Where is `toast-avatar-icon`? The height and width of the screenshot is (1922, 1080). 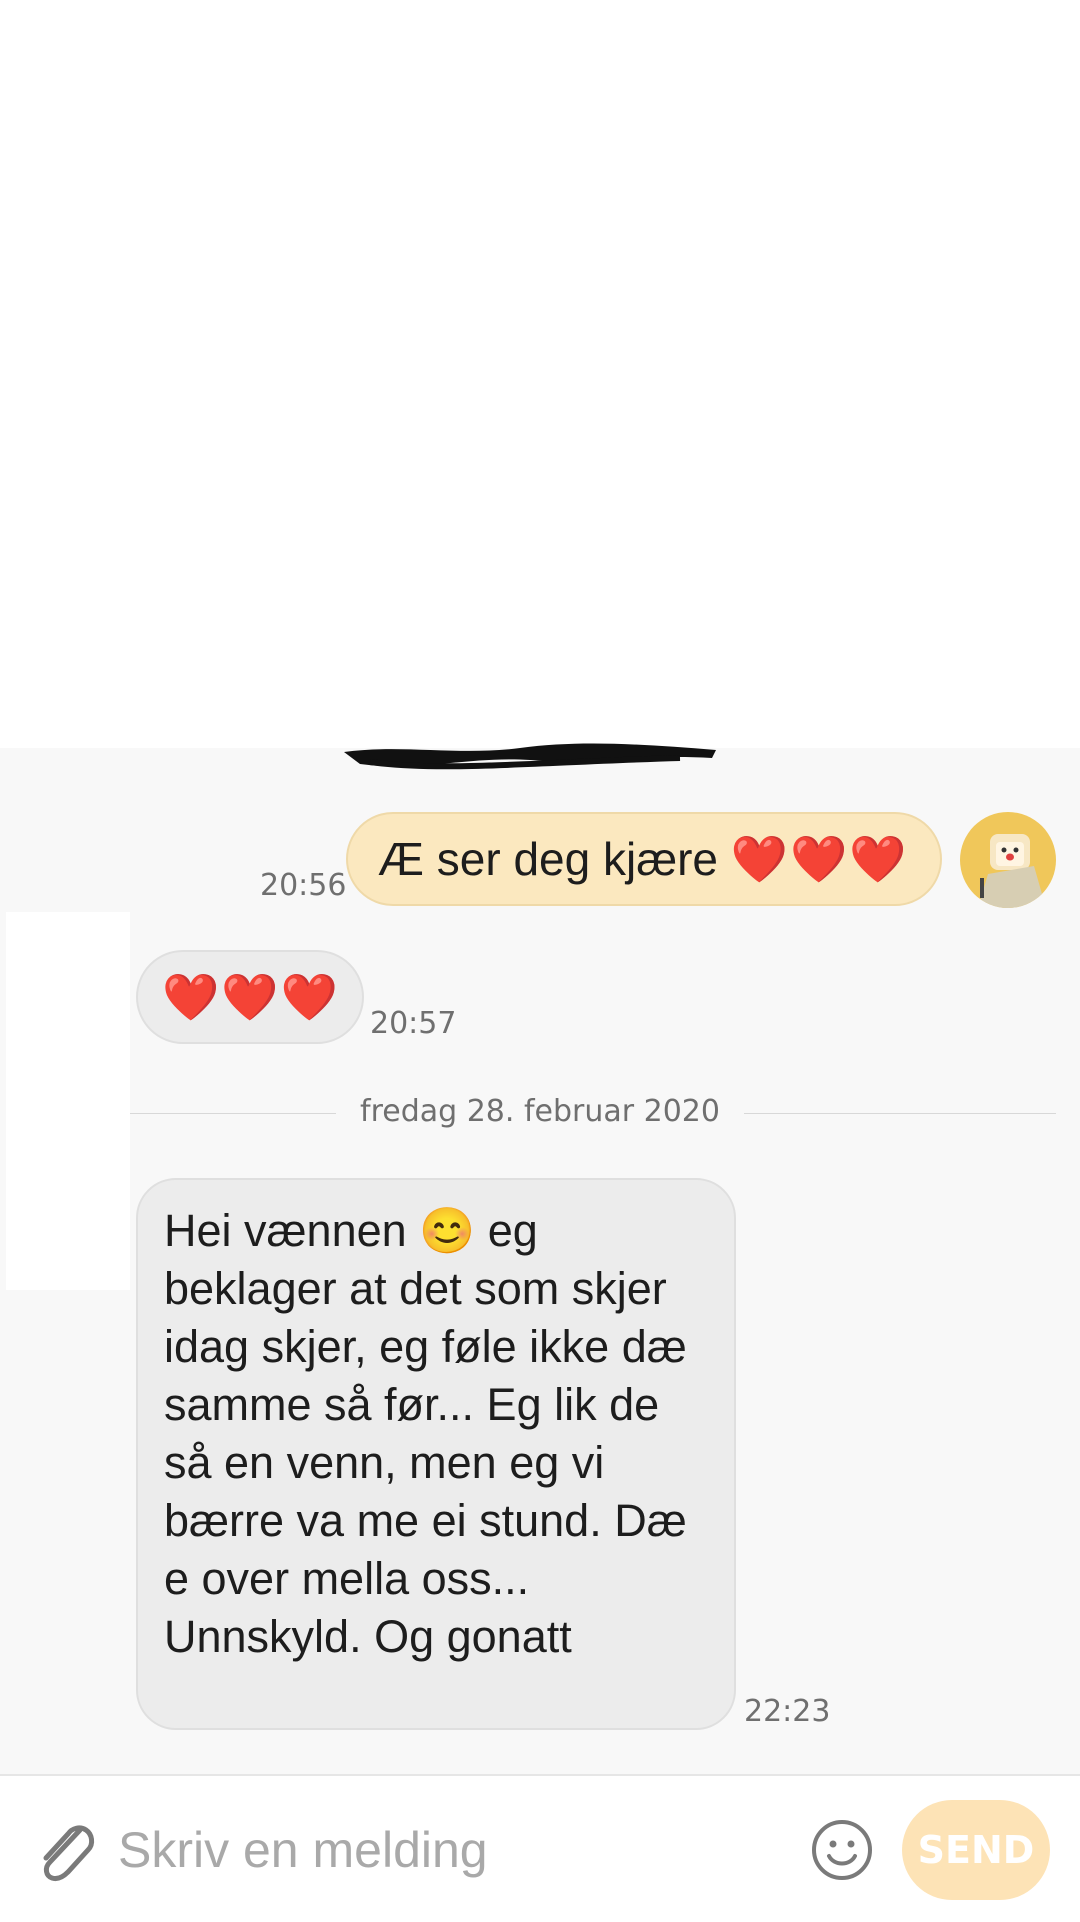 toast-avatar-icon is located at coordinates (1012, 871).